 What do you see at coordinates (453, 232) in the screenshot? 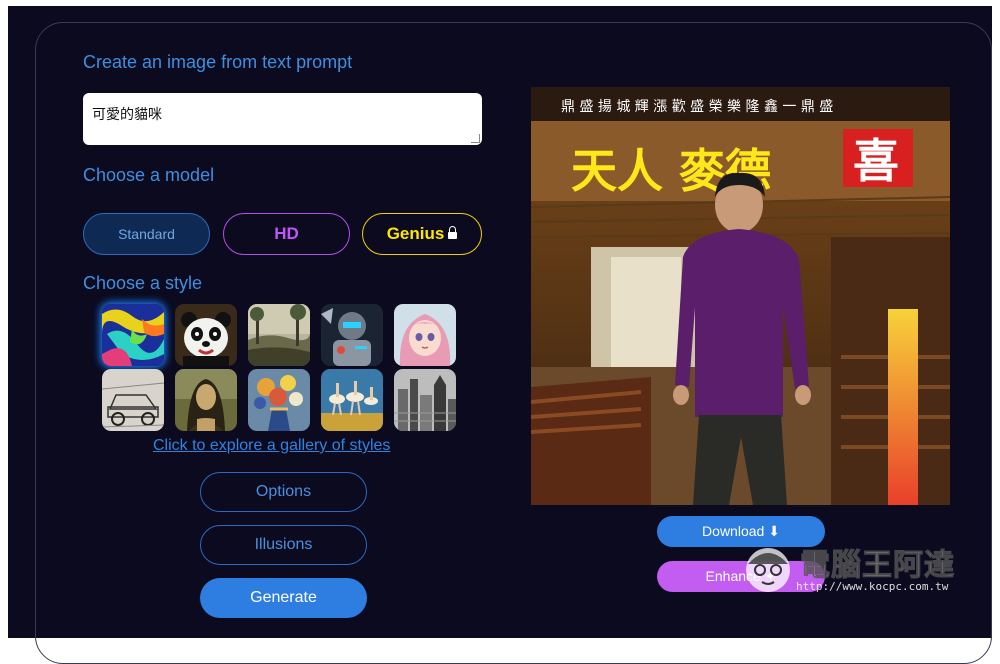
I see `lock-icon` at bounding box center [453, 232].